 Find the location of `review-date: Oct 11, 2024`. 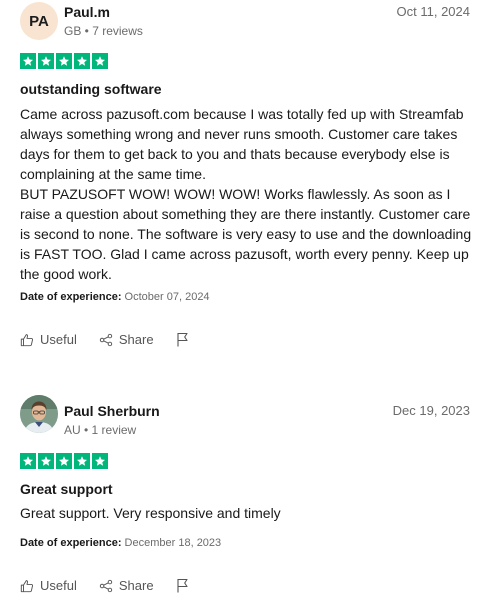

review-date: Oct 11, 2024 is located at coordinates (433, 11).